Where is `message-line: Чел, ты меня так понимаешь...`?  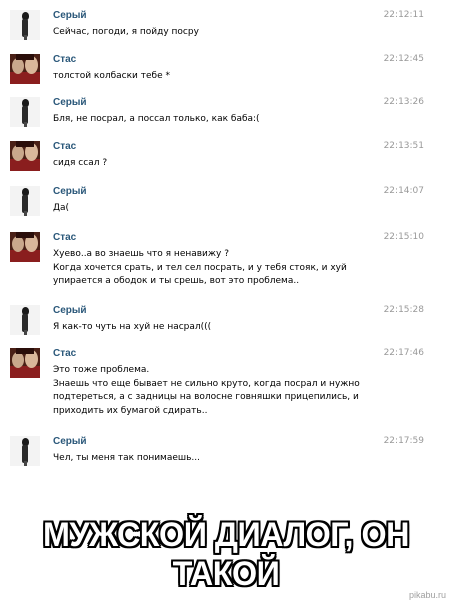
message-line: Чел, ты меня так понимаешь... is located at coordinates (127, 458).